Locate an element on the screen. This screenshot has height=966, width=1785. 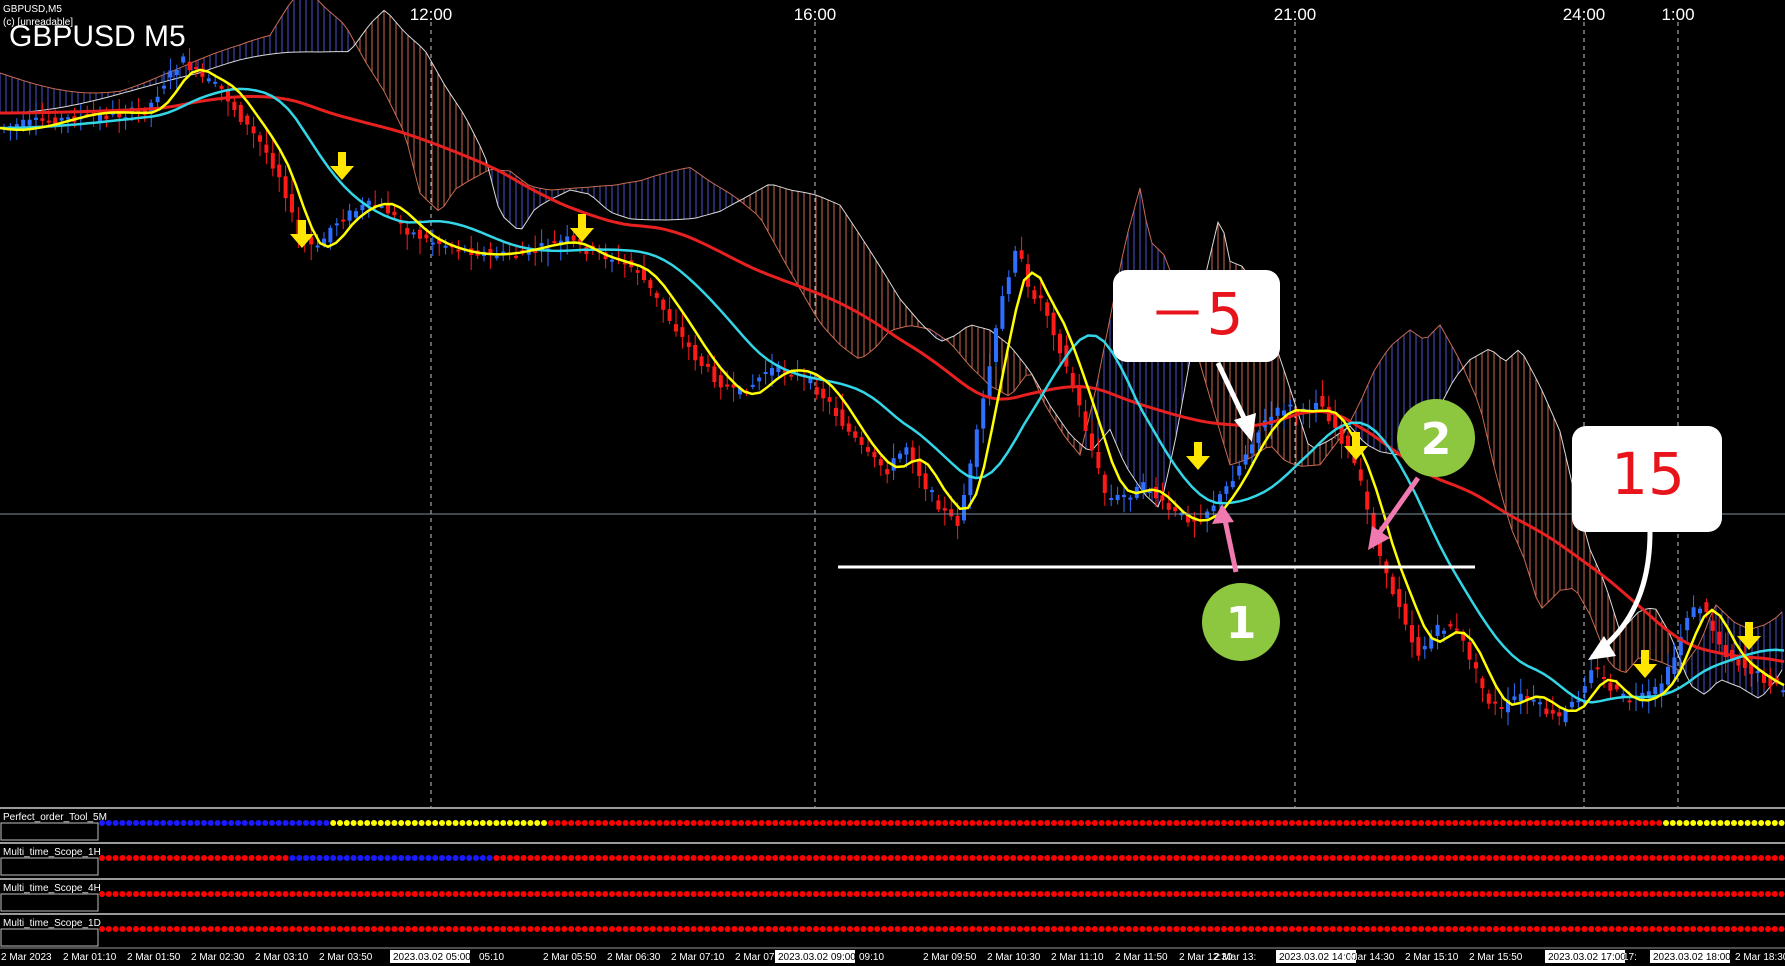
top-time-label: 24:00 is located at coordinates (1584, 14).